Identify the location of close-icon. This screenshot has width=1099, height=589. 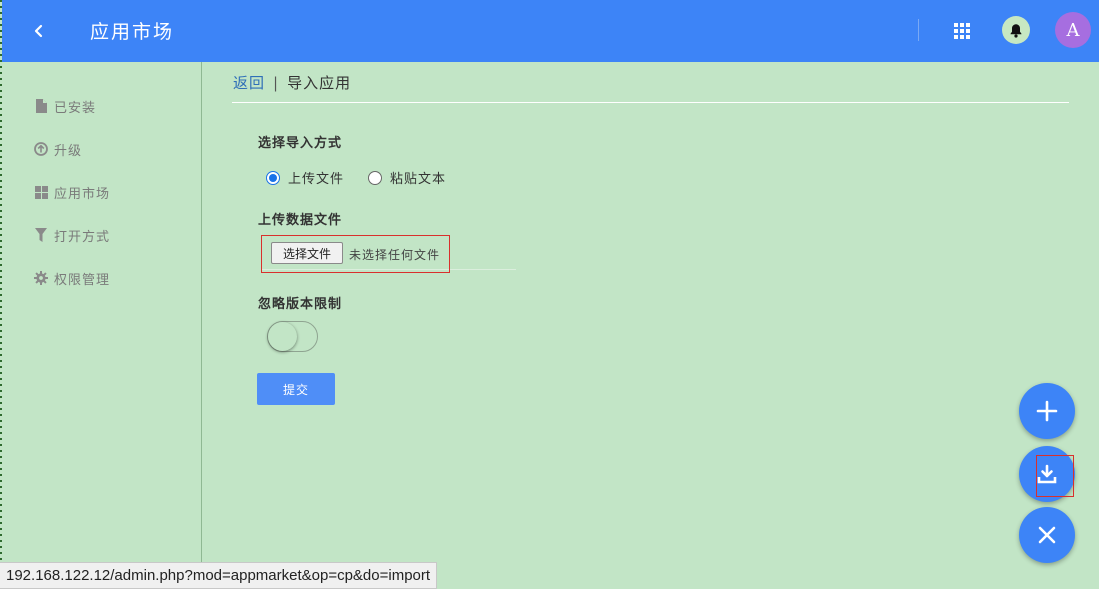
(1047, 535).